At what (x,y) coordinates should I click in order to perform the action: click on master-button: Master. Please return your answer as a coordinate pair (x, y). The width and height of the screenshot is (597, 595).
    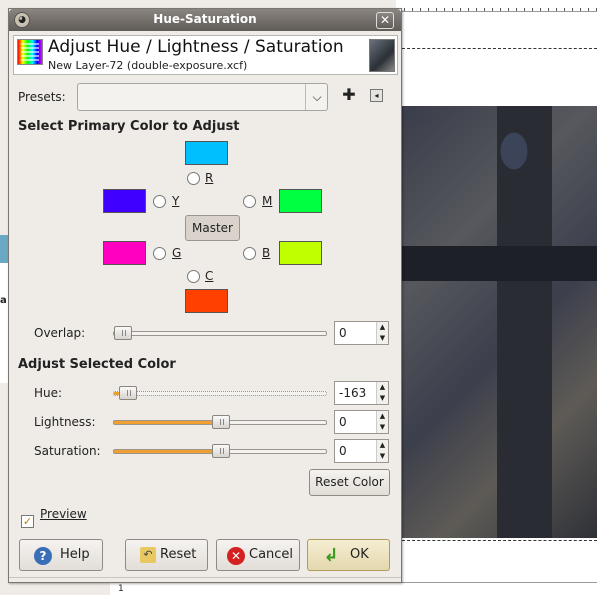
    Looking at the image, I should click on (212, 228).